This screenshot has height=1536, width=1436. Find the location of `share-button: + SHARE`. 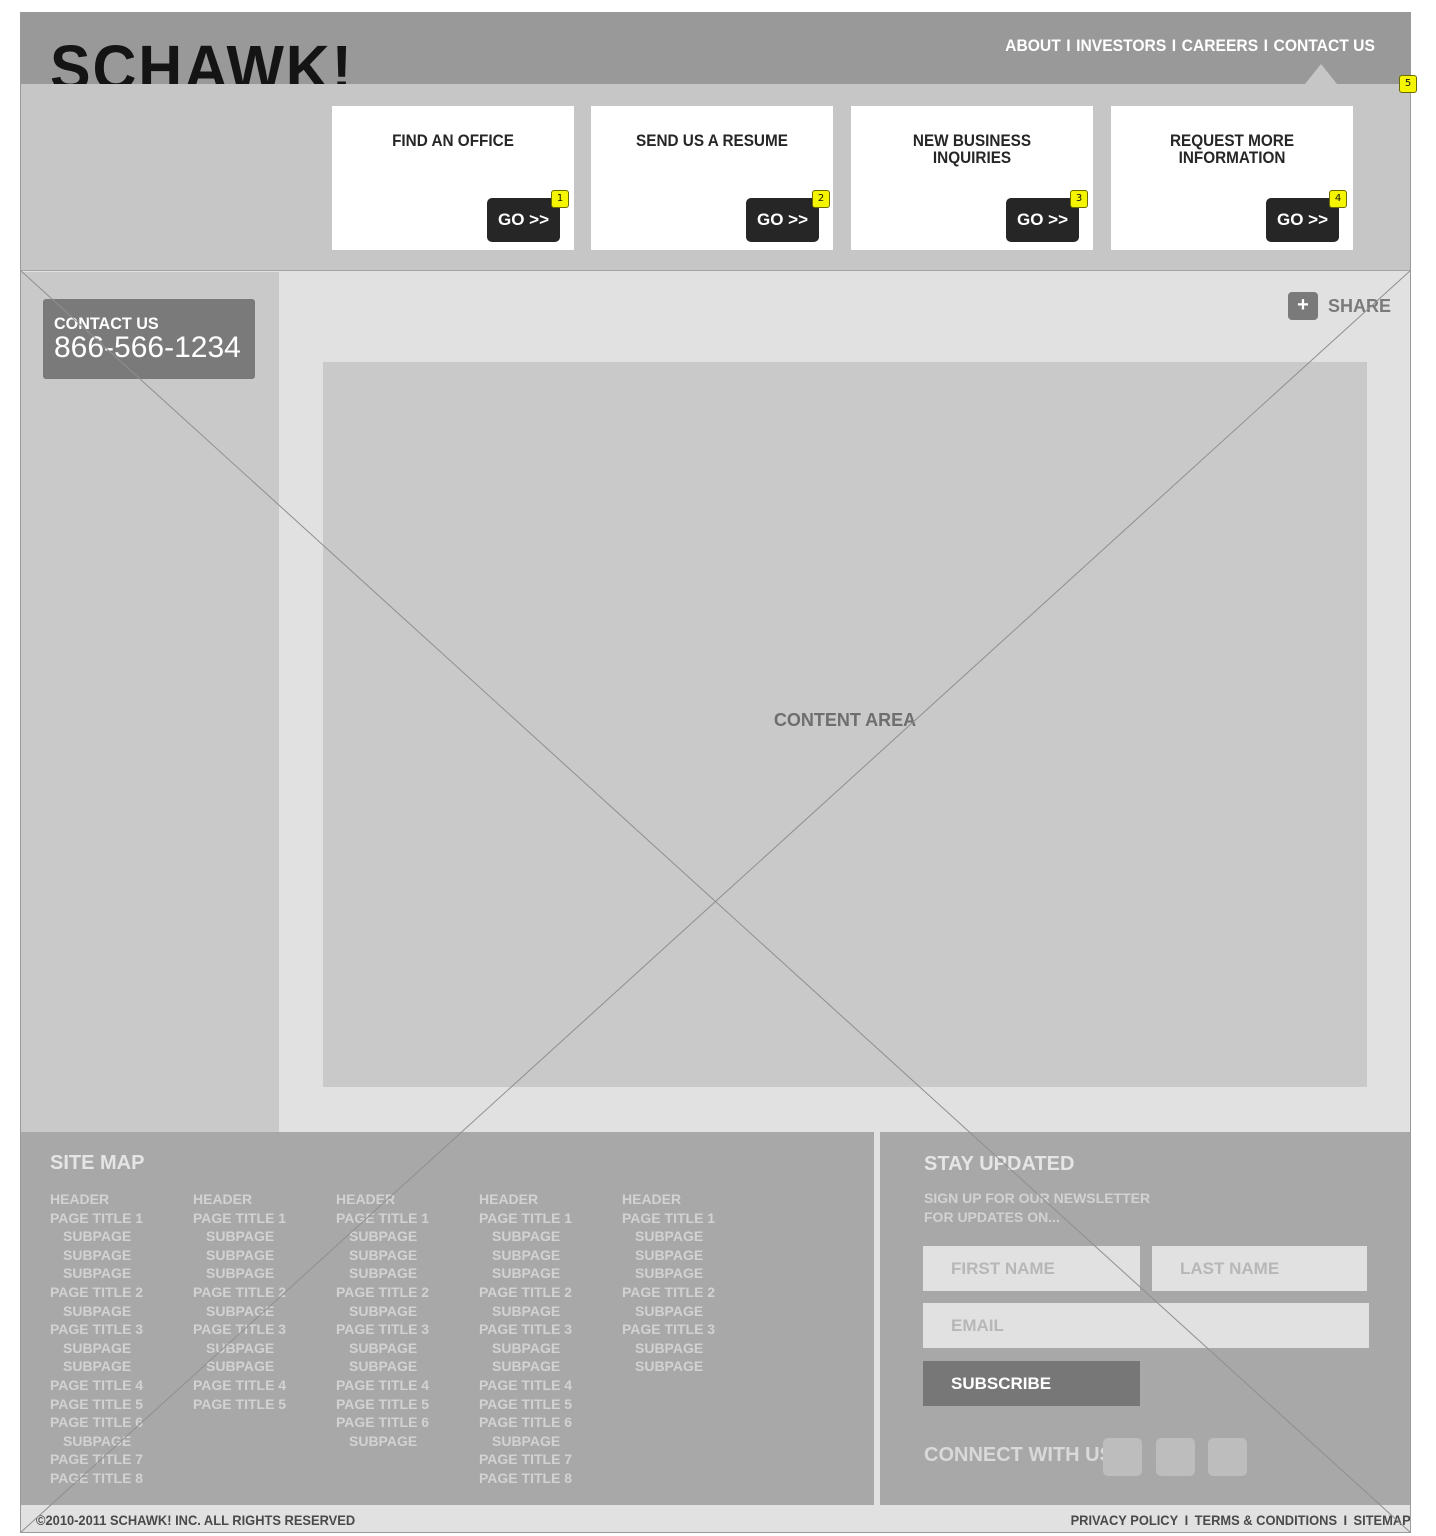

share-button: + SHARE is located at coordinates (1339, 306).